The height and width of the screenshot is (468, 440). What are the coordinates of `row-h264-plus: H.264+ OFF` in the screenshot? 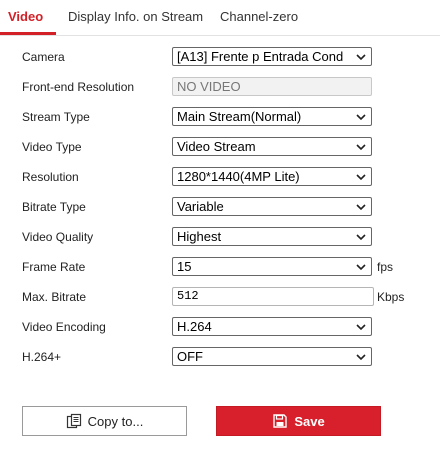 It's located at (220, 357).